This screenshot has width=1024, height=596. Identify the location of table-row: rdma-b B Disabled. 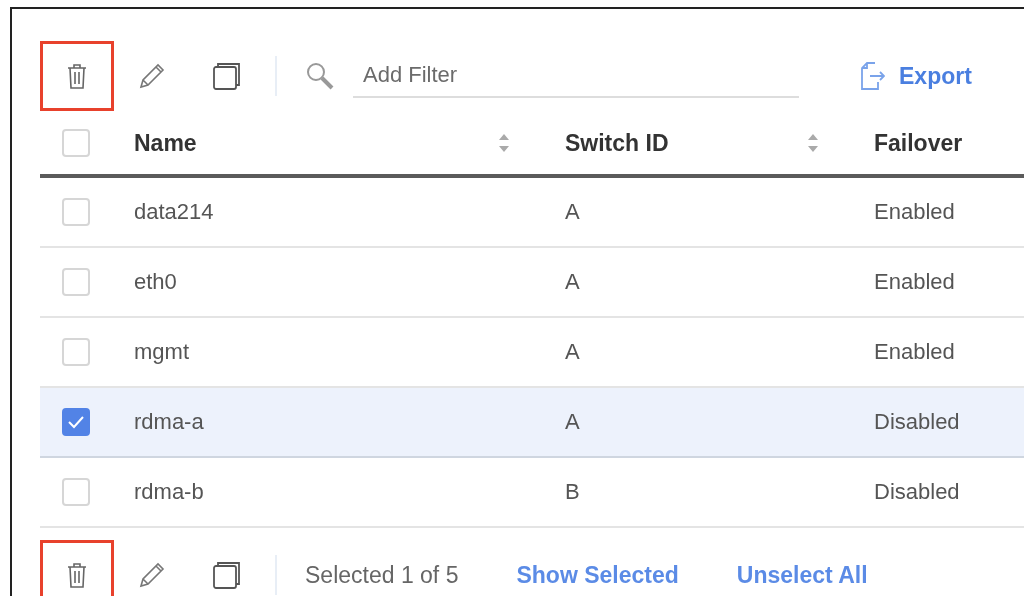
(532, 493).